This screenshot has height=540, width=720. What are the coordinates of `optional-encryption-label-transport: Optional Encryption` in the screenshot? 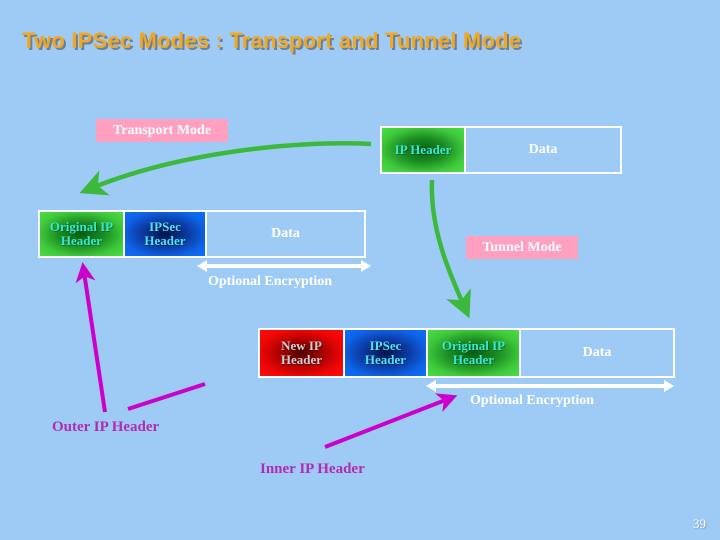 It's located at (270, 281).